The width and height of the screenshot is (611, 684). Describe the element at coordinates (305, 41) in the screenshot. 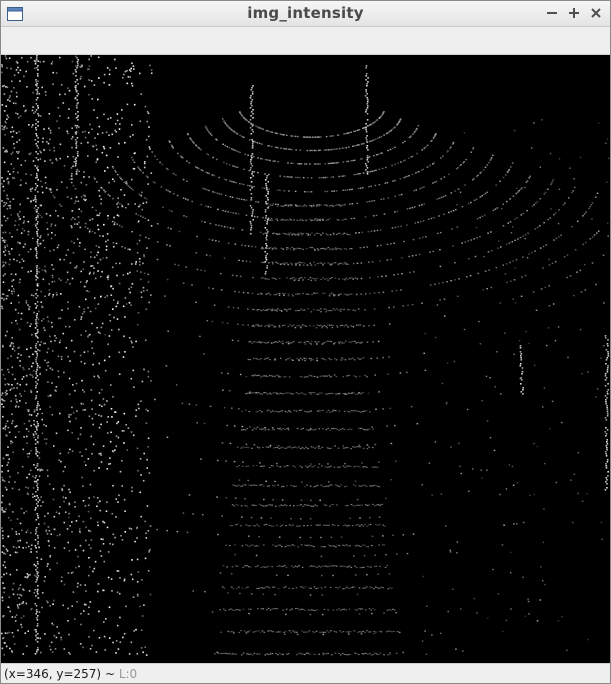

I see `toolbar` at that location.